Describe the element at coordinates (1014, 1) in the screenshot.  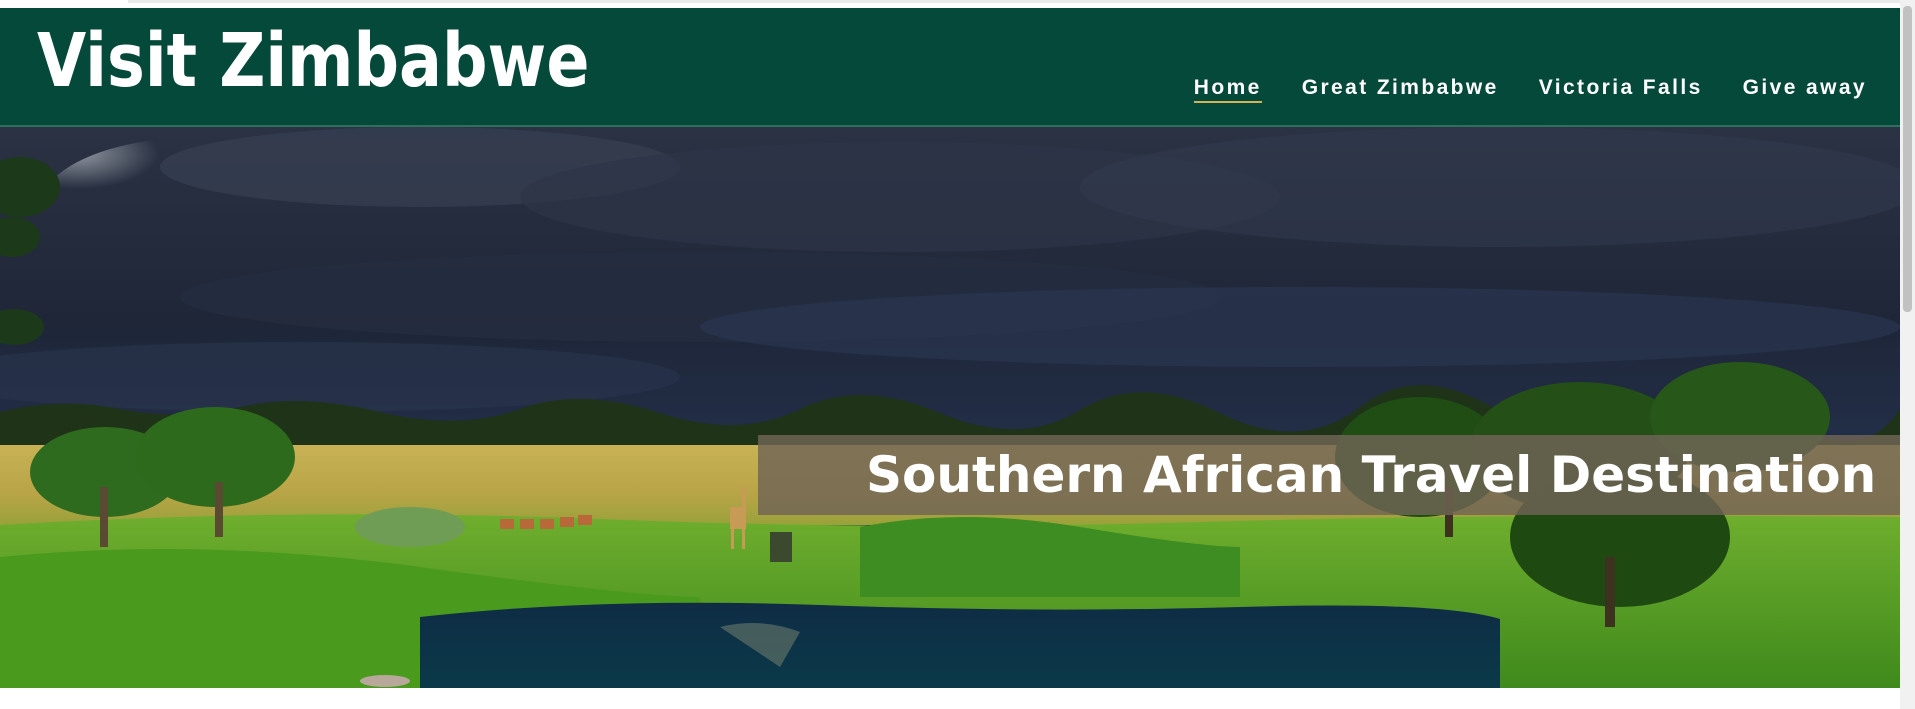
I see `top-strip-divider` at that location.